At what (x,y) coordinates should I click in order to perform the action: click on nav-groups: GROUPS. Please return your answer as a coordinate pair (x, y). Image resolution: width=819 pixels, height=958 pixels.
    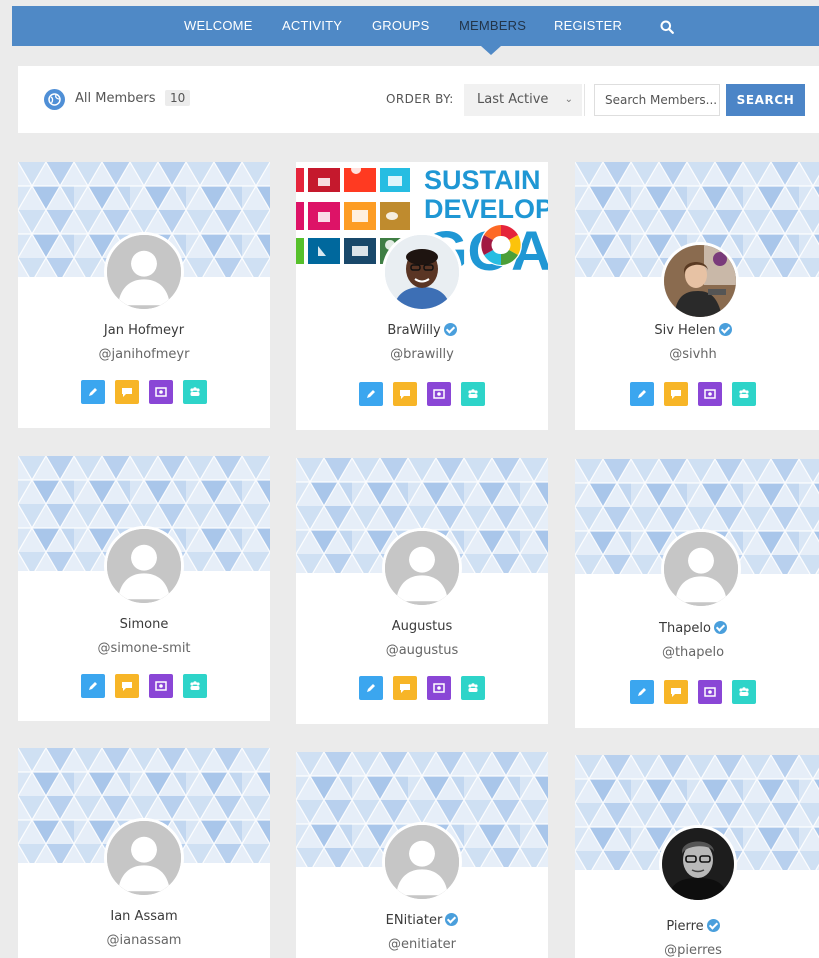
    Looking at the image, I should click on (401, 26).